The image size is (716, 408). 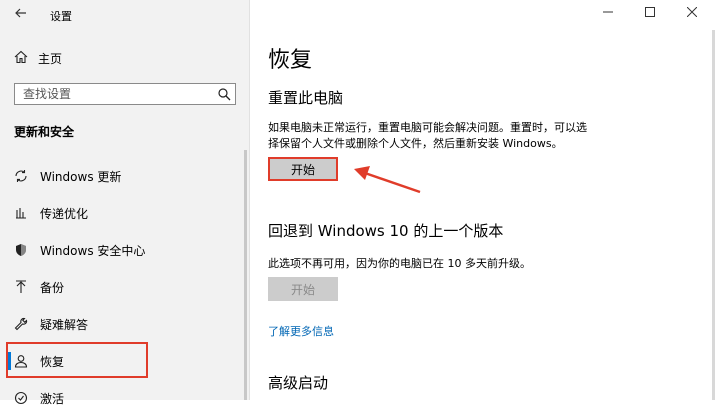 What do you see at coordinates (399, 263) in the screenshot?
I see `rollback-description: 此选项不再可用，因为你的电脑已在 10 多天前升级。` at bounding box center [399, 263].